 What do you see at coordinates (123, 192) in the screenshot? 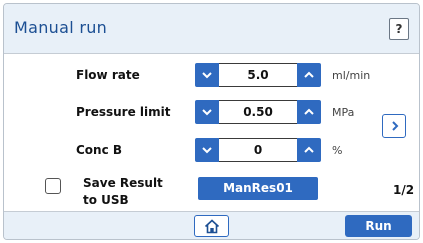
I see `save-to-usb-label: Save Result to USB` at bounding box center [123, 192].